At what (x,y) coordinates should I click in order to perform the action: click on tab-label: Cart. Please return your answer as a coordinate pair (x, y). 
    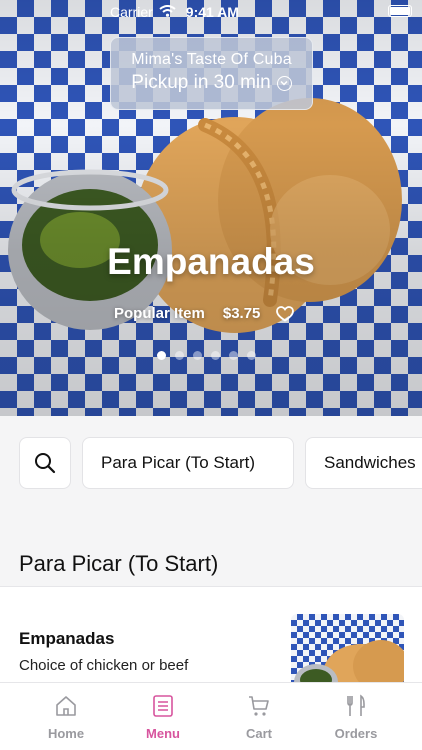
    Looking at the image, I should click on (258, 733).